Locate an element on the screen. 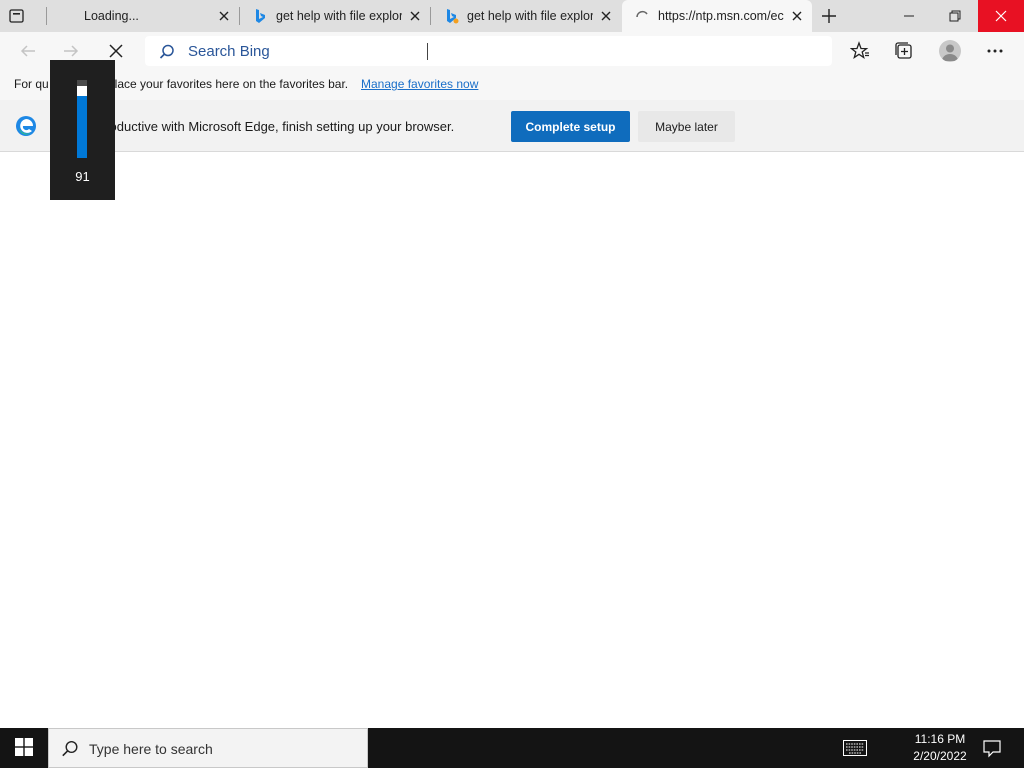 The image size is (1024, 768). tab-bing-1: get help with file explor is located at coordinates (335, 16).